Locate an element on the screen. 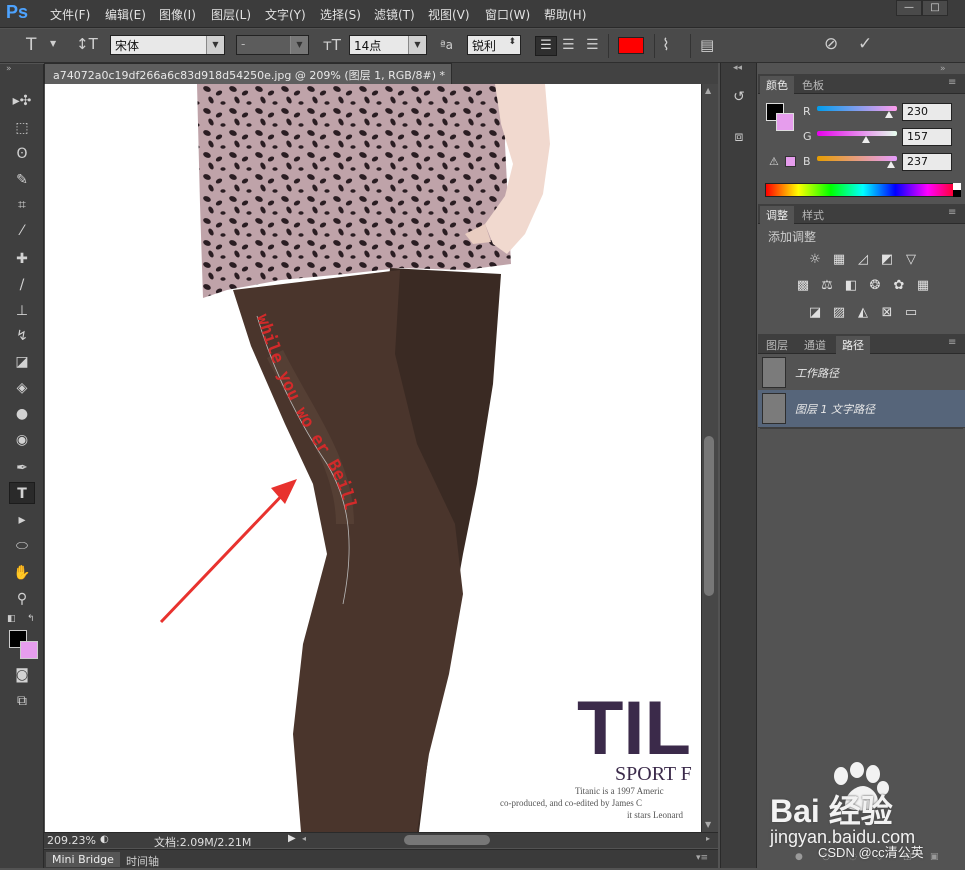  tab-layers: 图层 is located at coordinates (777, 345).